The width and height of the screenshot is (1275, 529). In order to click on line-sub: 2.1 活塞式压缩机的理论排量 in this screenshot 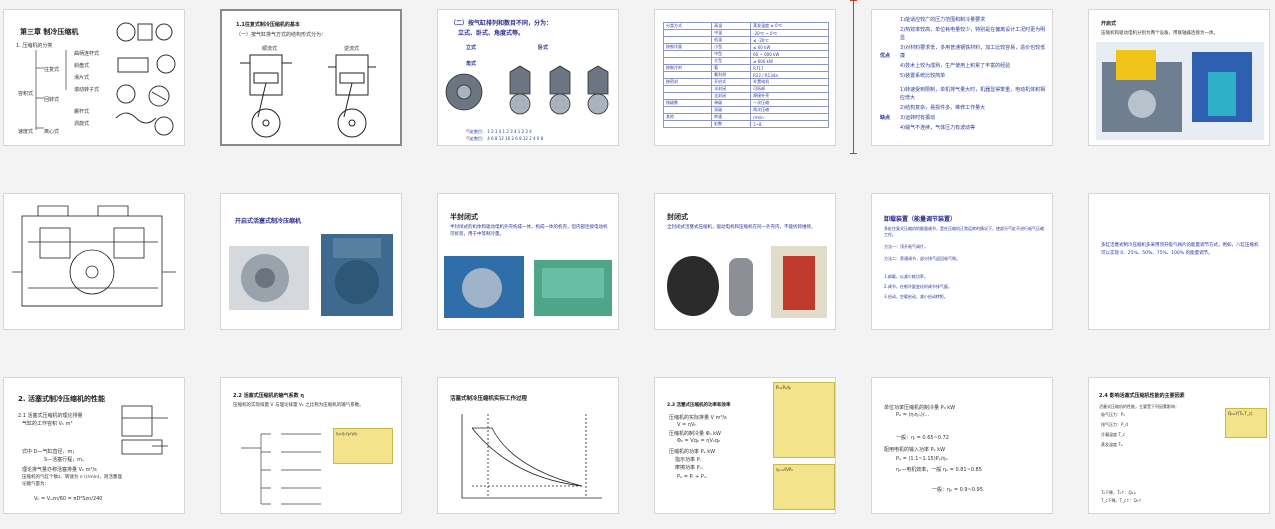, I will do `click(50, 416)`.